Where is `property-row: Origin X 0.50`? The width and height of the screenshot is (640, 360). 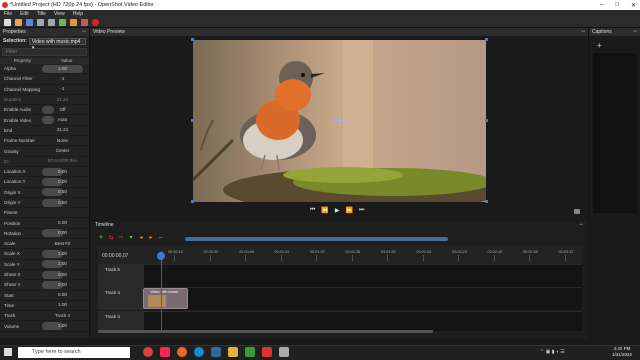
property-row: Origin X 0.50 is located at coordinates (44, 193).